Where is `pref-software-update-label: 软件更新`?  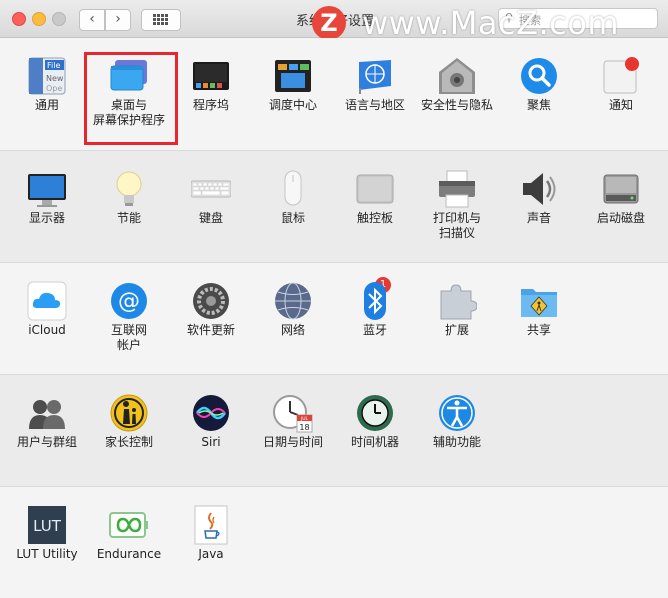 pref-software-update-label: 软件更新 is located at coordinates (210, 330).